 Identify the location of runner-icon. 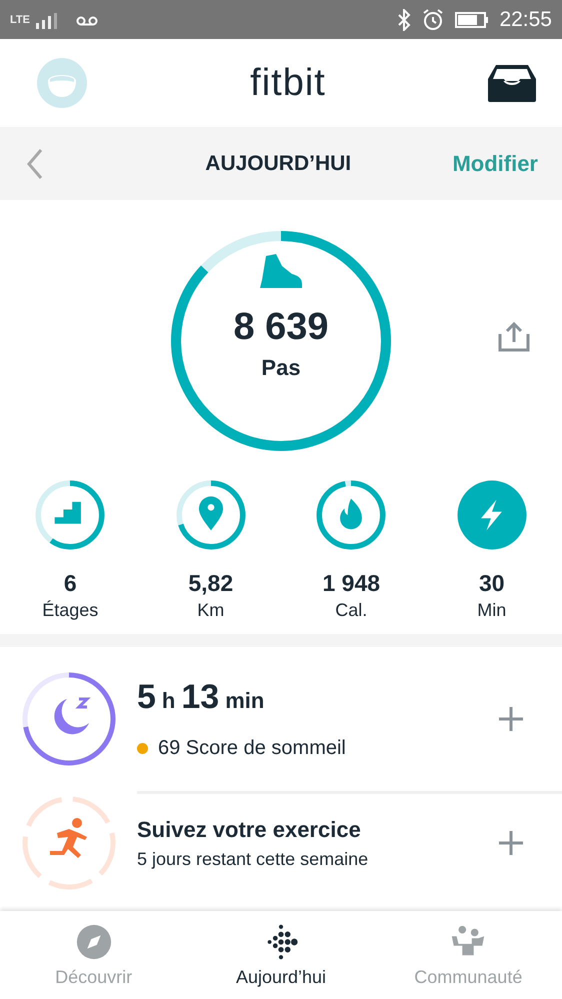
(68, 838).